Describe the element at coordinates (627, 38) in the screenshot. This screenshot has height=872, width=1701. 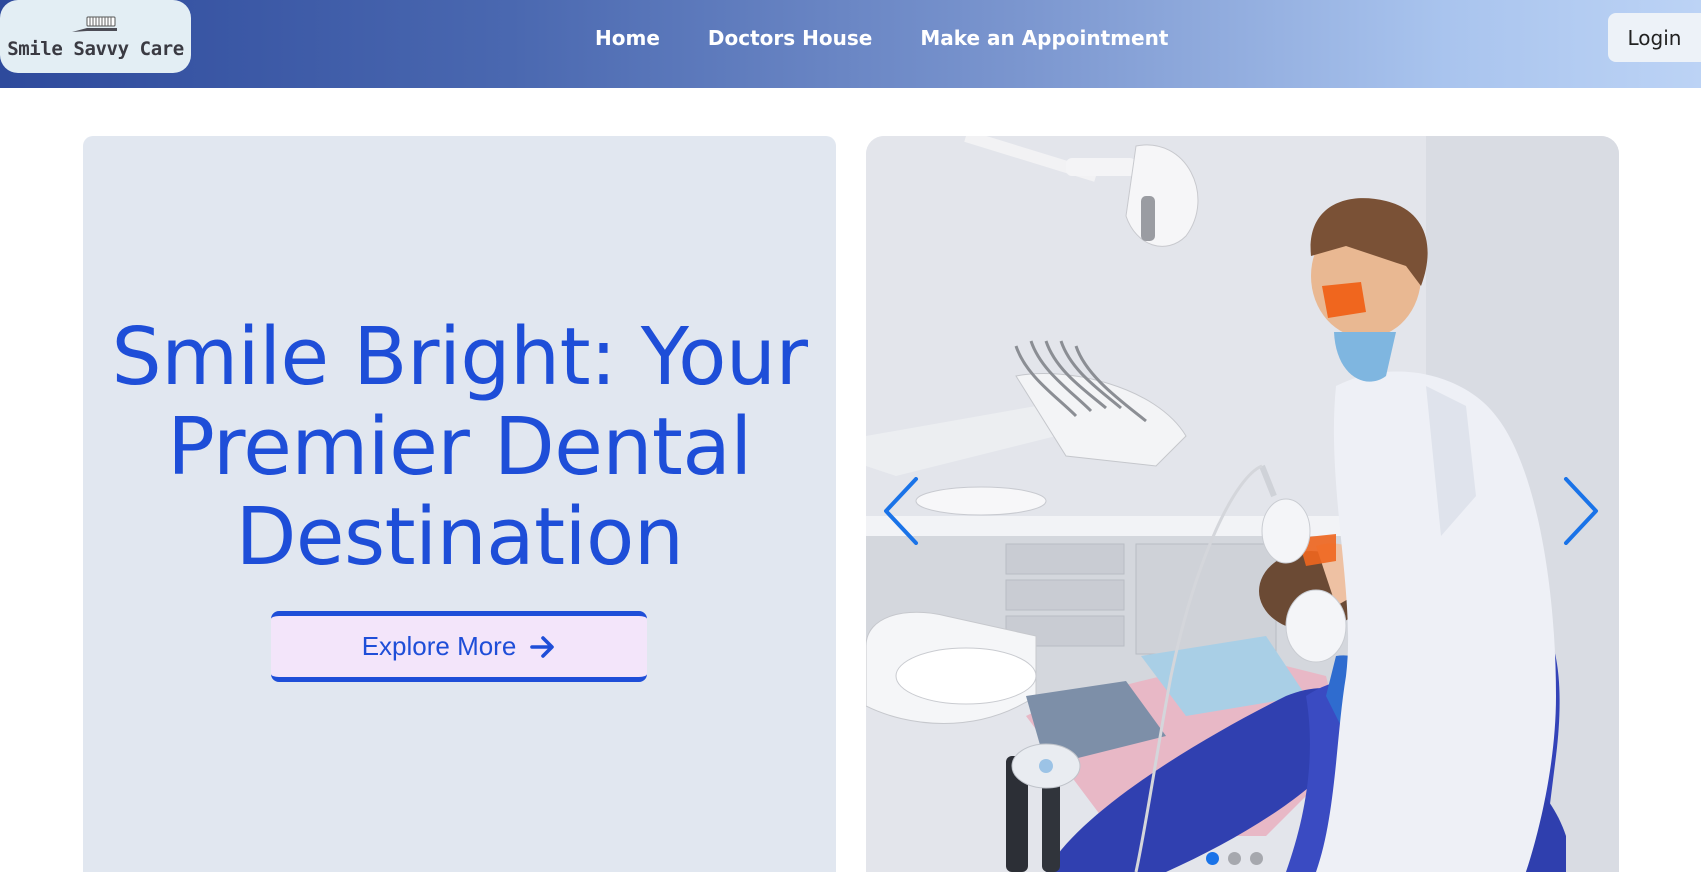
I see `nav-home-link: Home` at that location.